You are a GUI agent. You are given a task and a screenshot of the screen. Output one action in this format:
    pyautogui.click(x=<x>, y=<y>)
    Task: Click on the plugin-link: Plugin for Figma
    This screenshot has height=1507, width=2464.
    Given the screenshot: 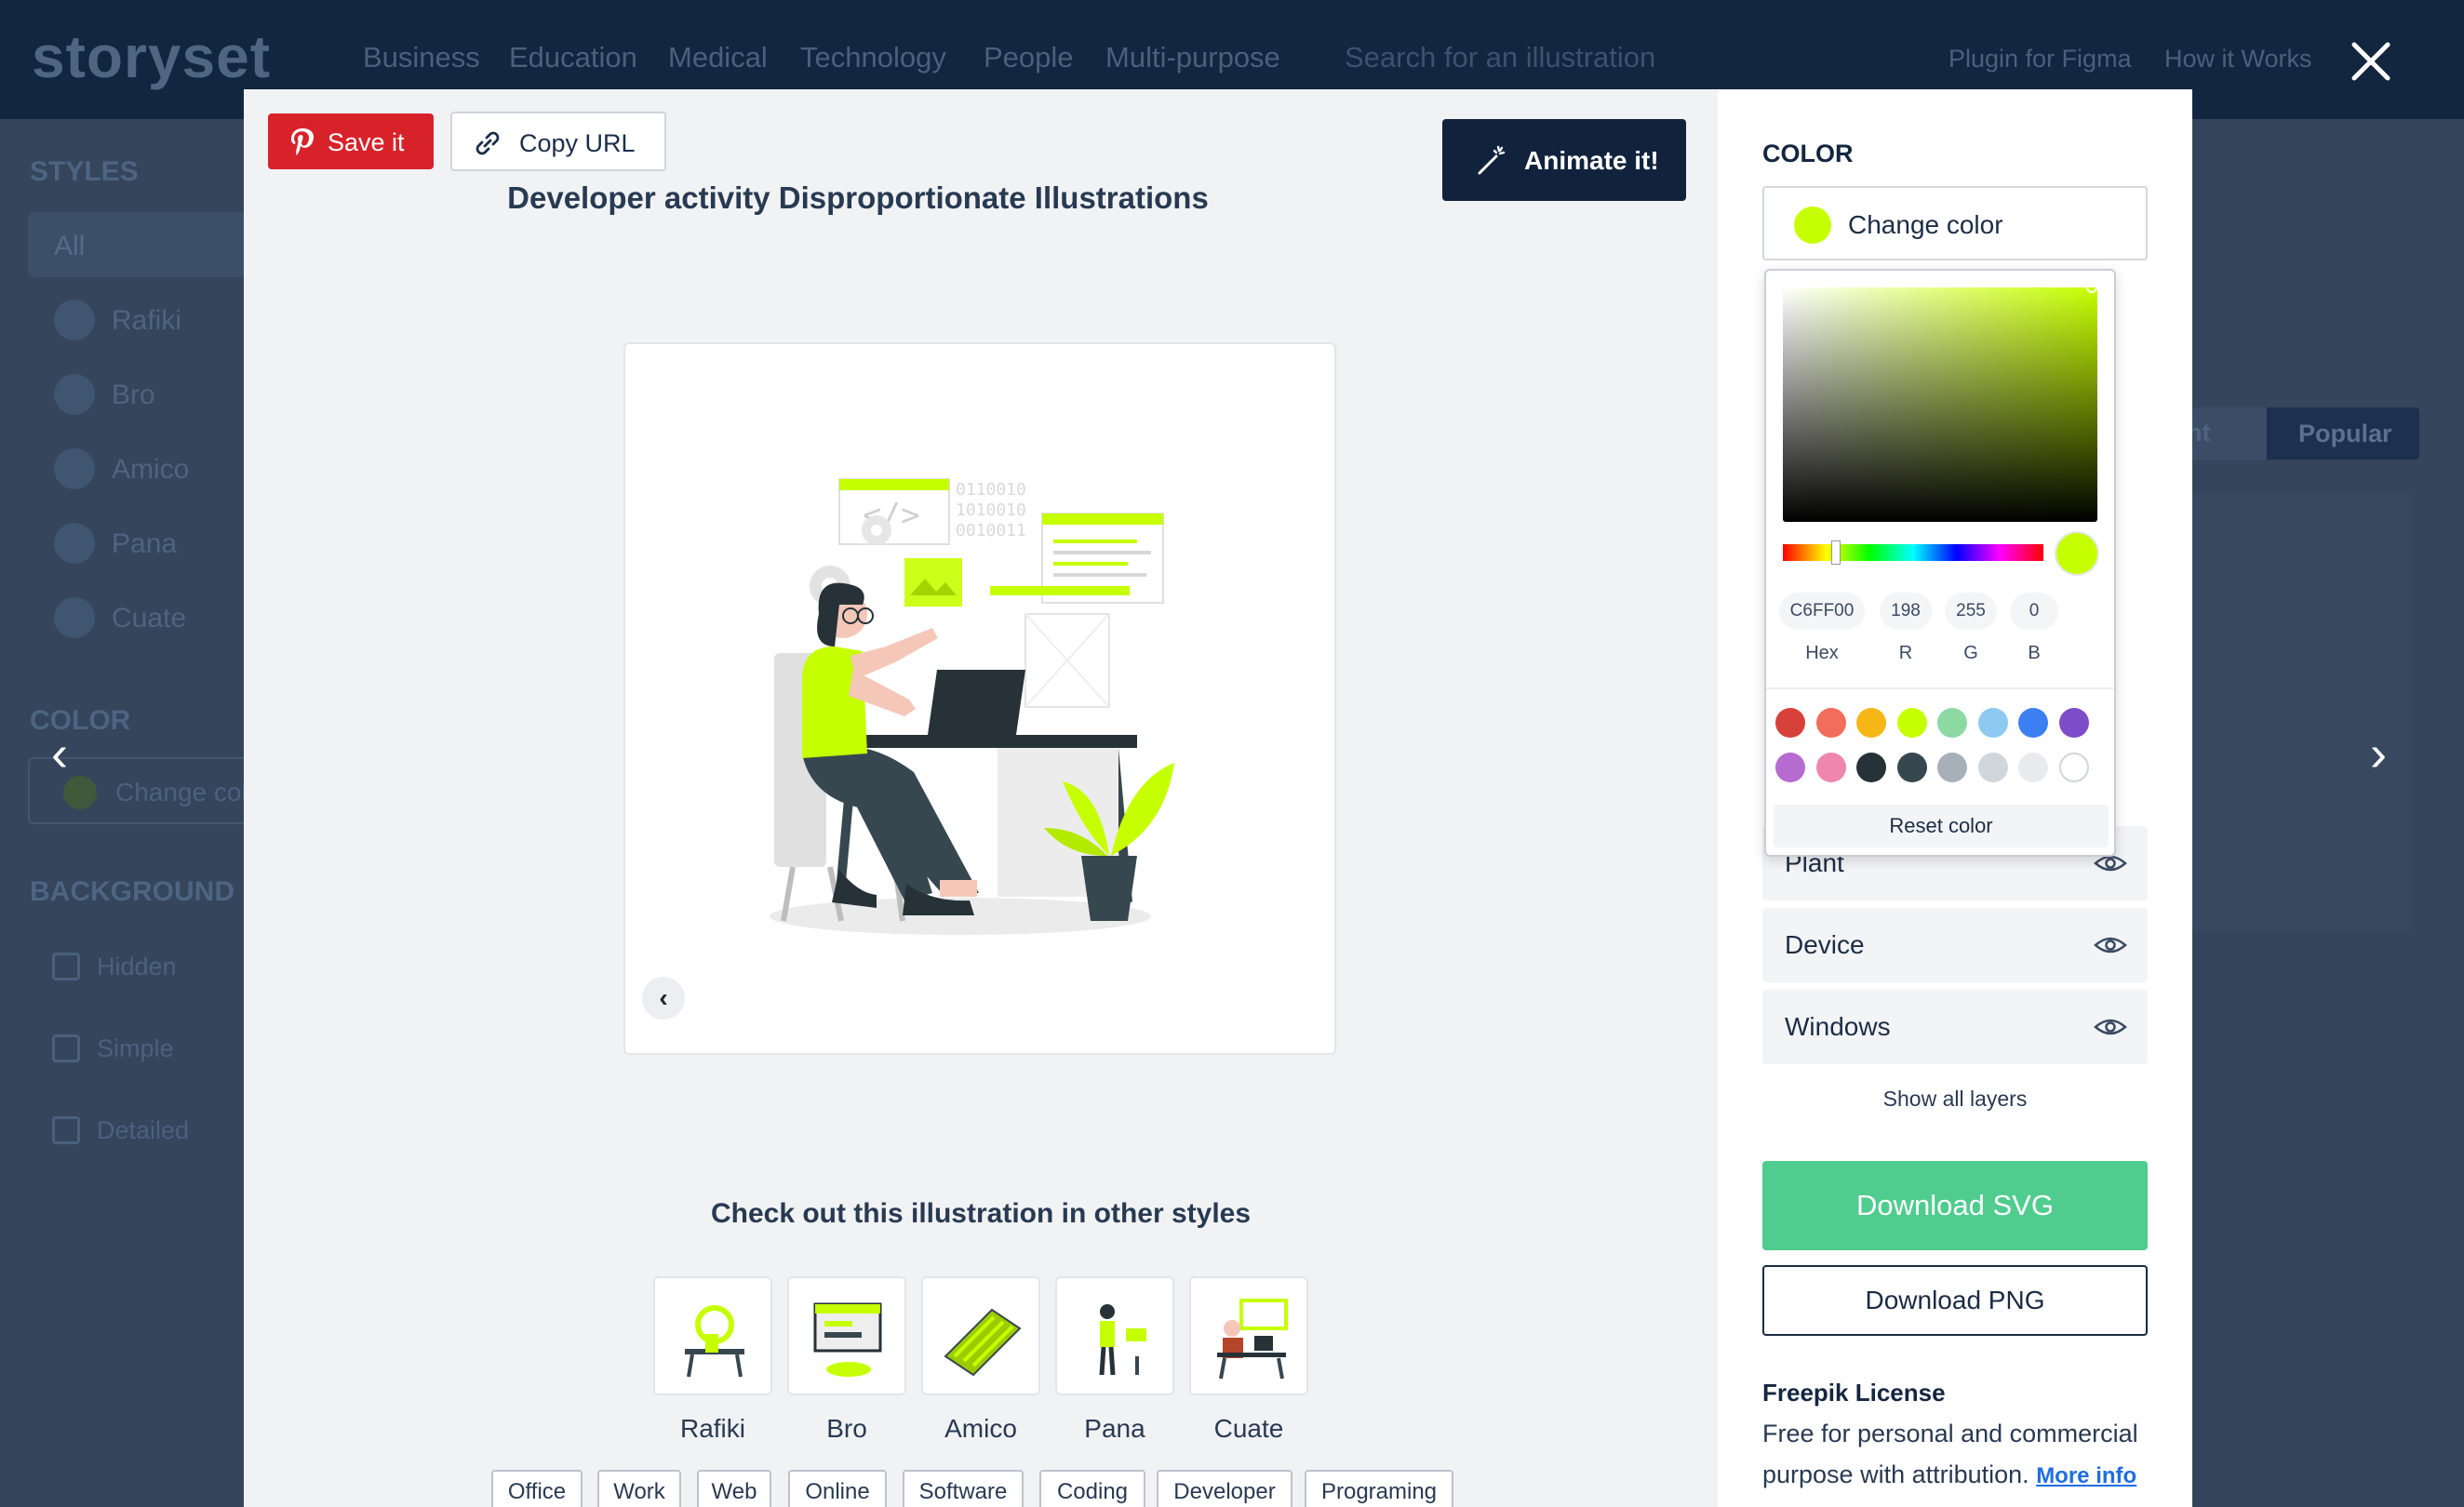 What is the action you would take?
    pyautogui.click(x=2040, y=59)
    